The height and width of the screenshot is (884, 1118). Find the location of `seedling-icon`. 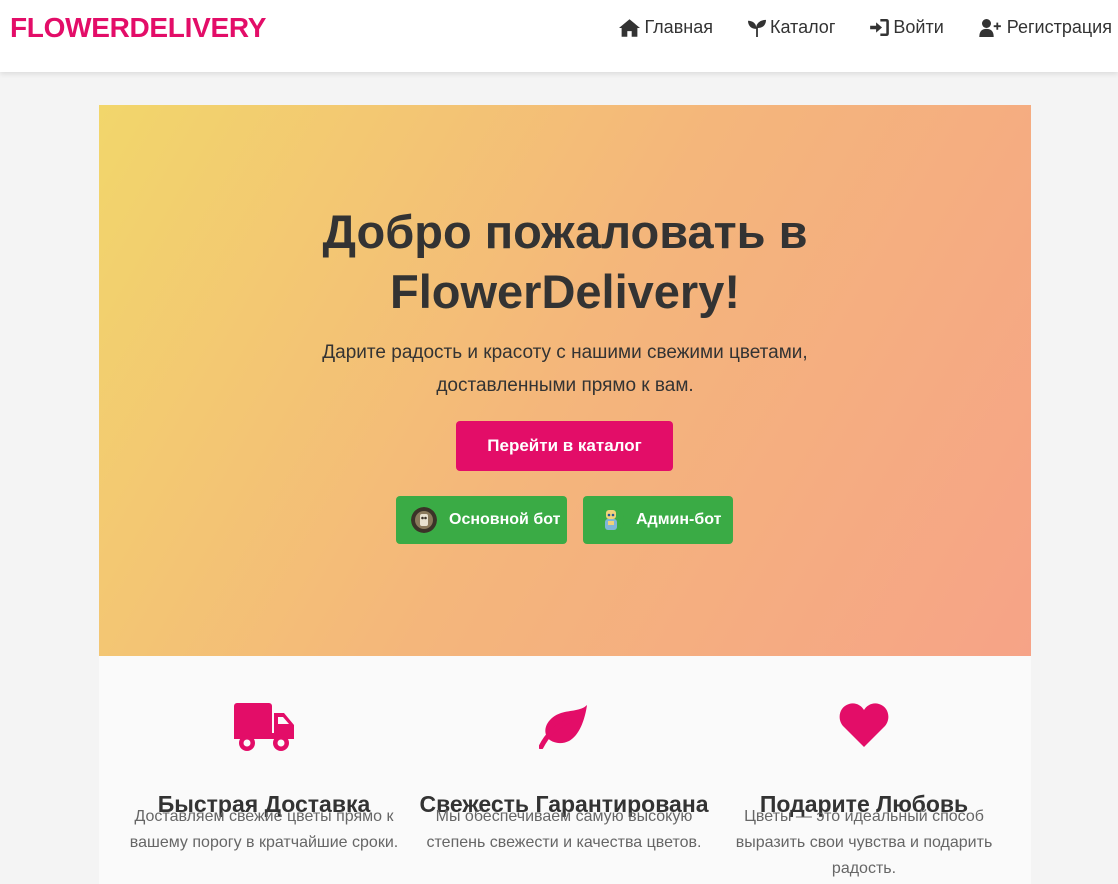

seedling-icon is located at coordinates (756, 28).